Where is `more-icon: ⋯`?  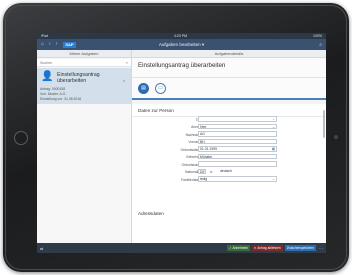 more-icon: ⋯ is located at coordinates (321, 248).